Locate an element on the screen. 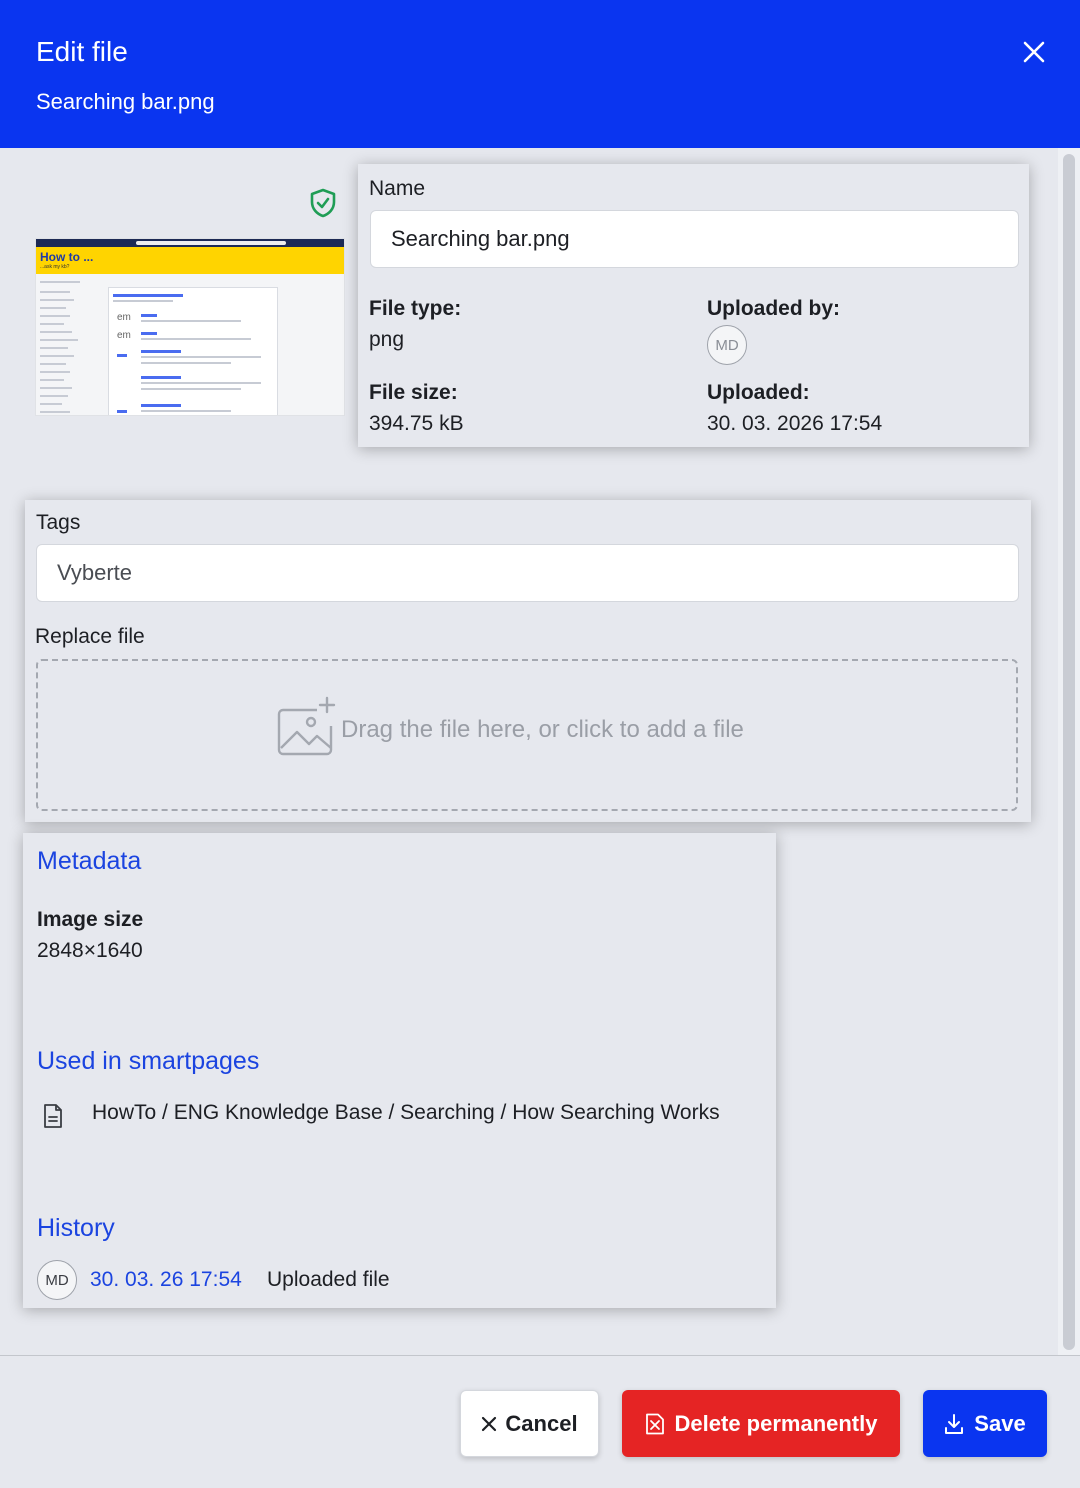 The image size is (1080, 1488). download-icon is located at coordinates (954, 1423).